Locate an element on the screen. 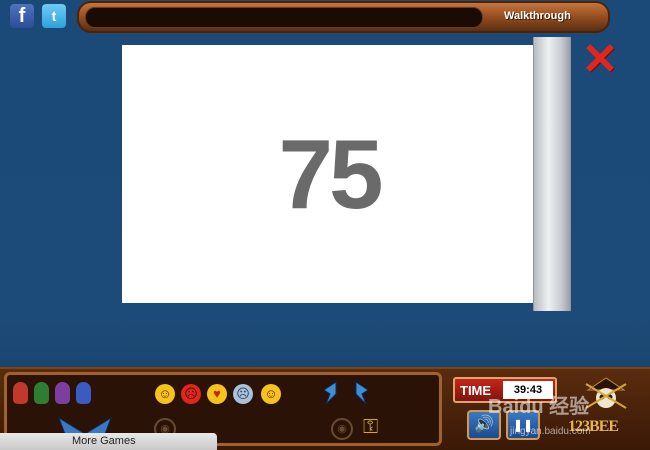 The height and width of the screenshot is (450, 650). hint-slot is located at coordinates (284, 17).